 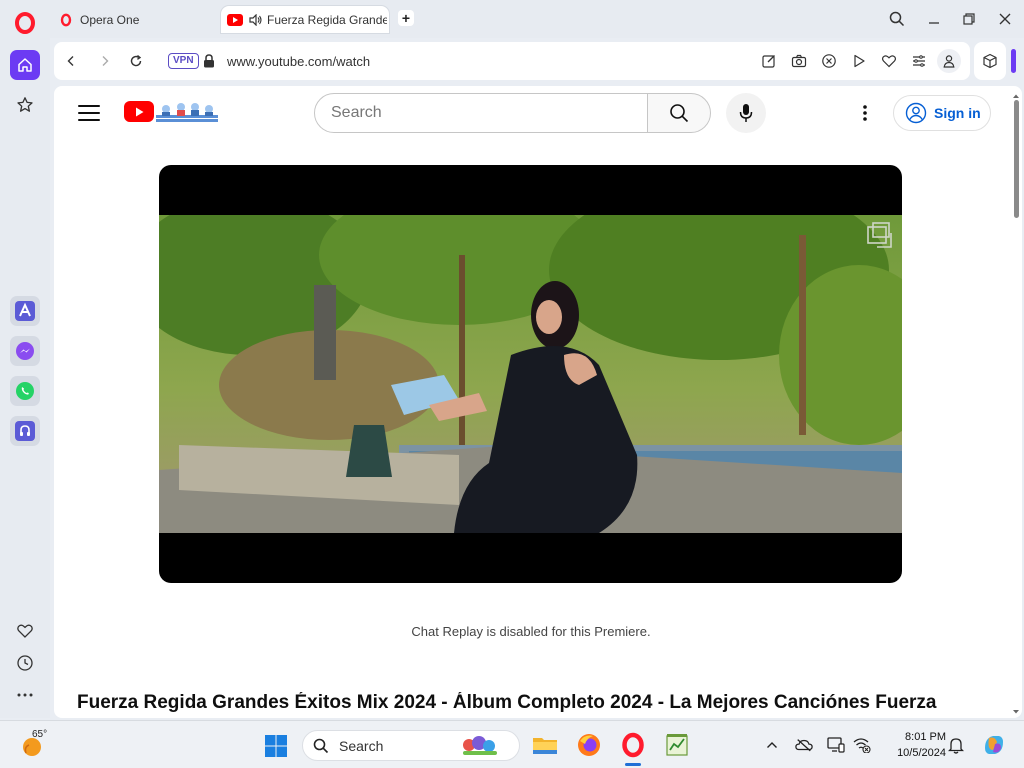 I want to click on sidebar-more-button, so click(x=25, y=695).